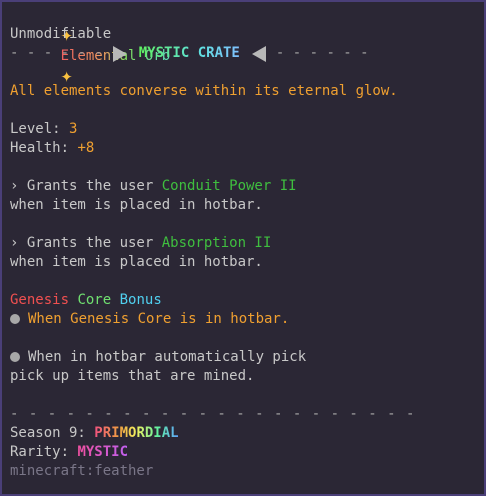 The height and width of the screenshot is (496, 486). I want to click on rarity-label: Rarity:, so click(44, 452).